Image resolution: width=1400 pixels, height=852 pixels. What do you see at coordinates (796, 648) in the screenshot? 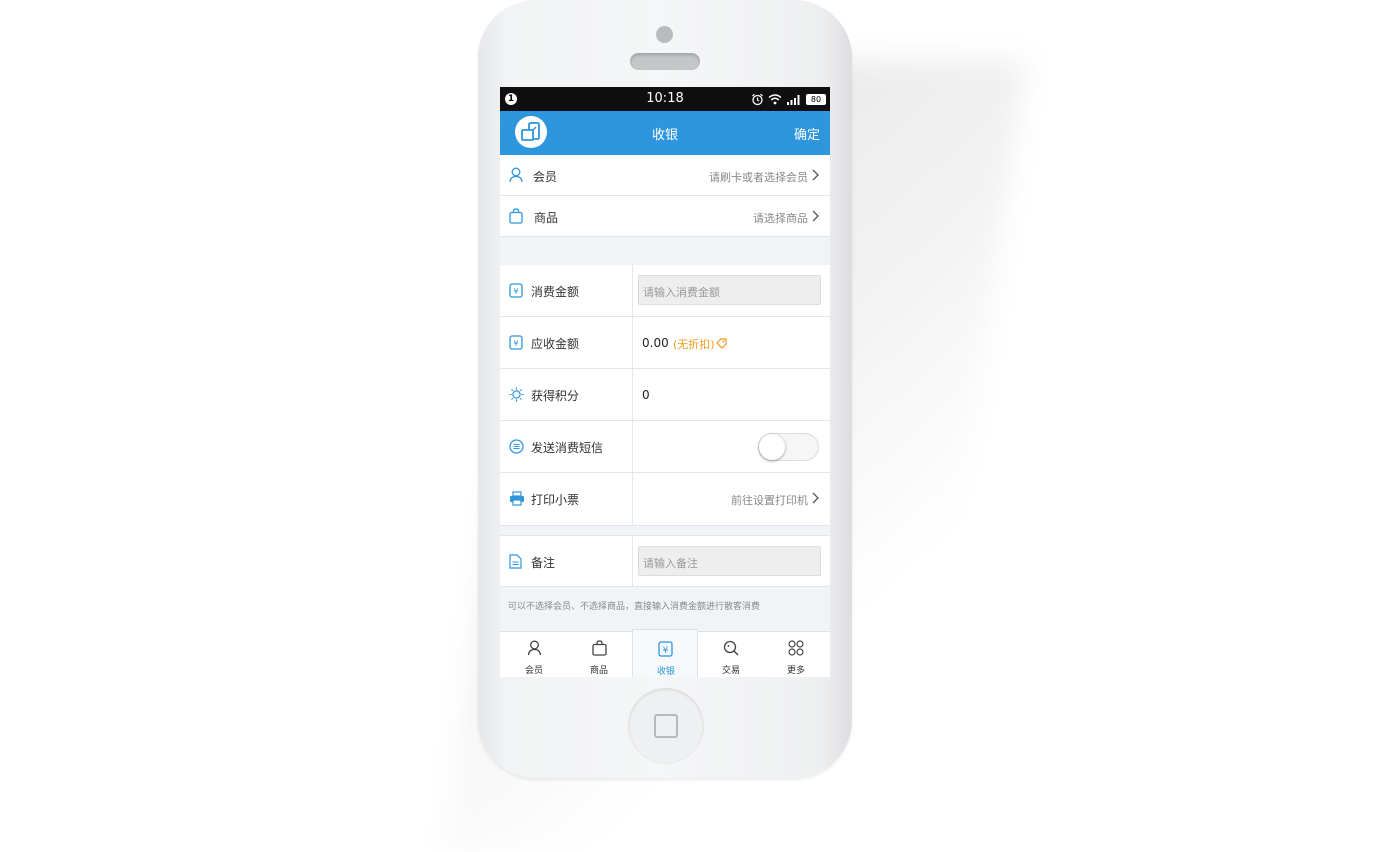
I see `grid-icon` at bounding box center [796, 648].